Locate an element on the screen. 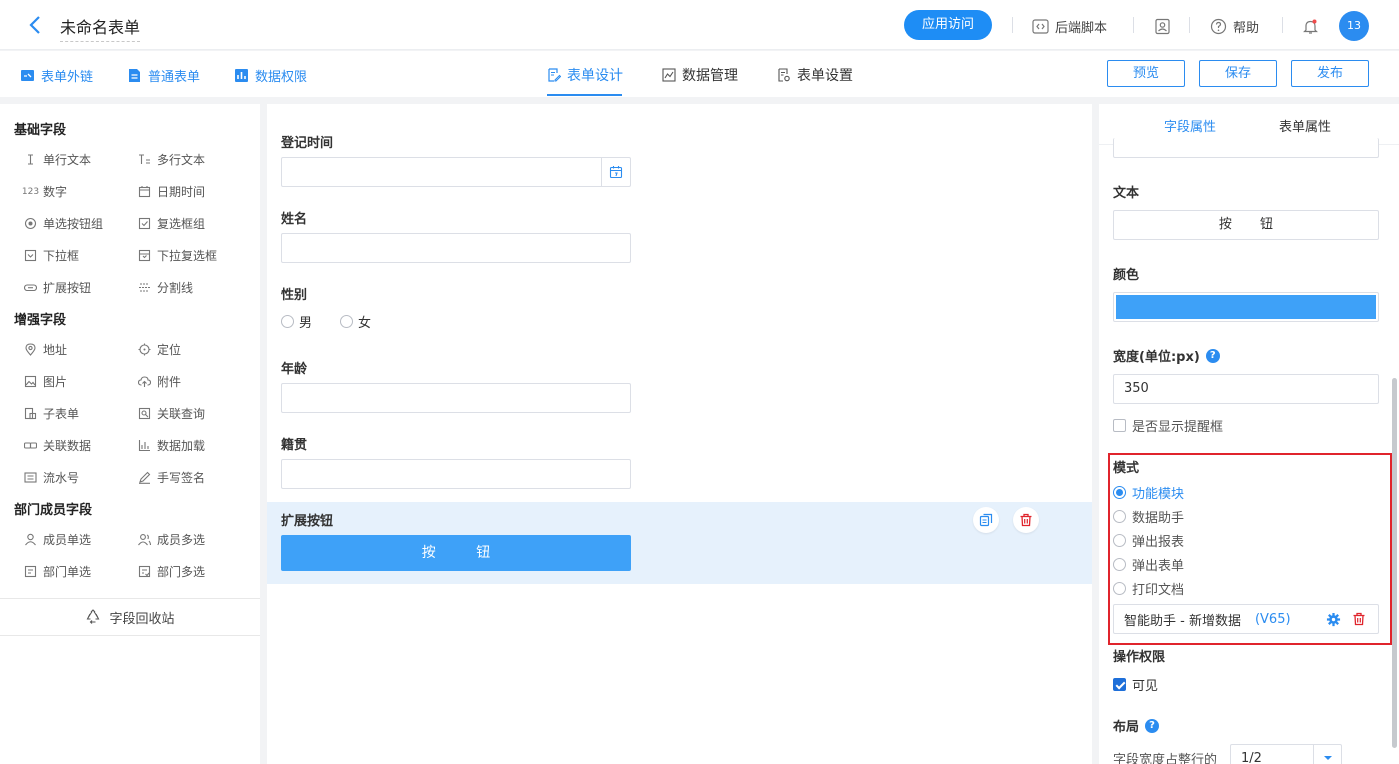 This screenshot has width=1399, height=764. palette-item-signature: 手写签名 is located at coordinates (171, 477).